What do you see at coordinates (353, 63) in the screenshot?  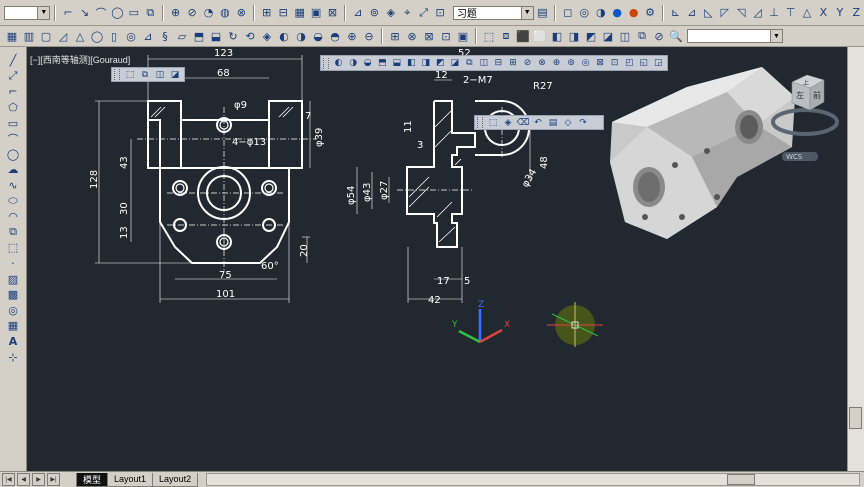 I see `subtract-icon: ◑` at bounding box center [353, 63].